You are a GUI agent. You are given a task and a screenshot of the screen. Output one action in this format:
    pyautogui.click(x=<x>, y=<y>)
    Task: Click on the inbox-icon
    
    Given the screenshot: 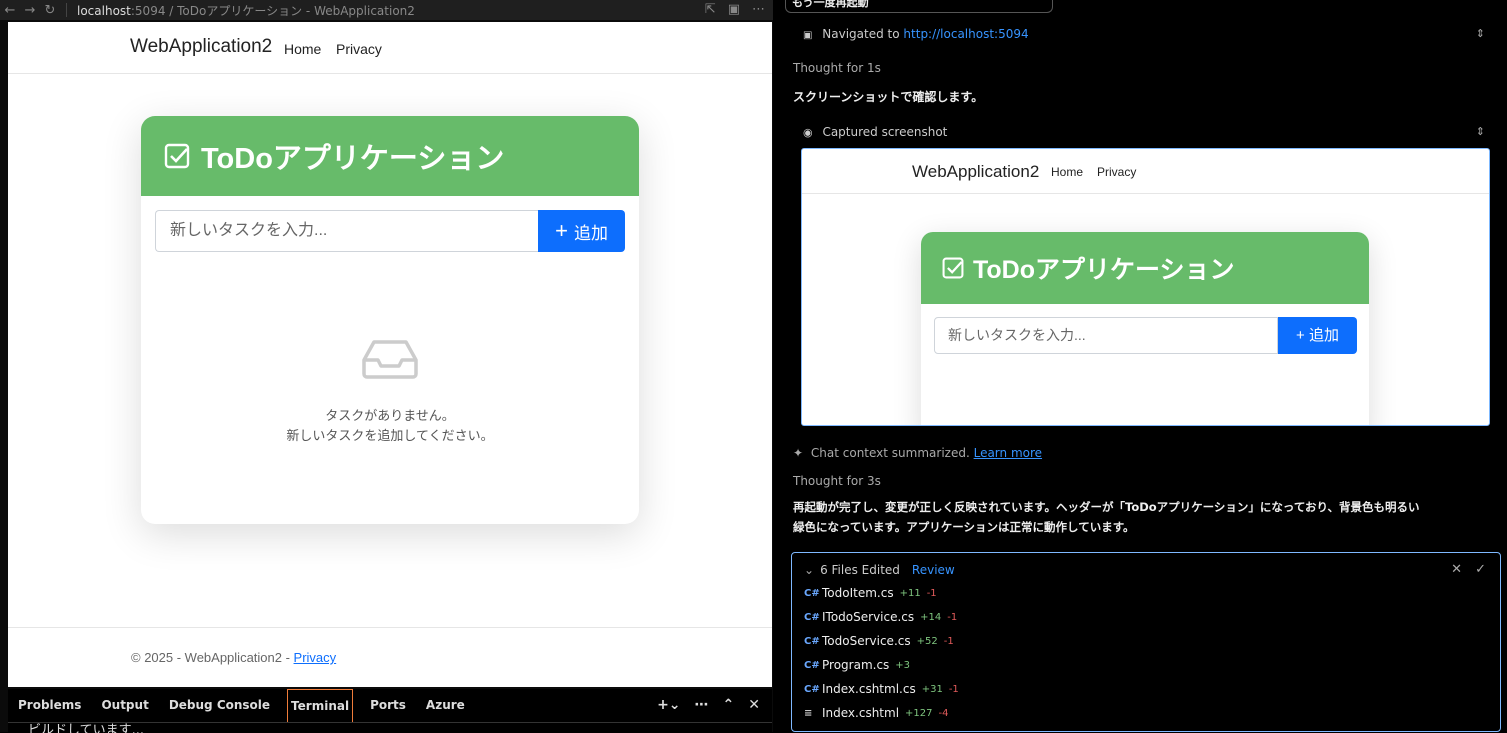 What is the action you would take?
    pyautogui.click(x=390, y=359)
    